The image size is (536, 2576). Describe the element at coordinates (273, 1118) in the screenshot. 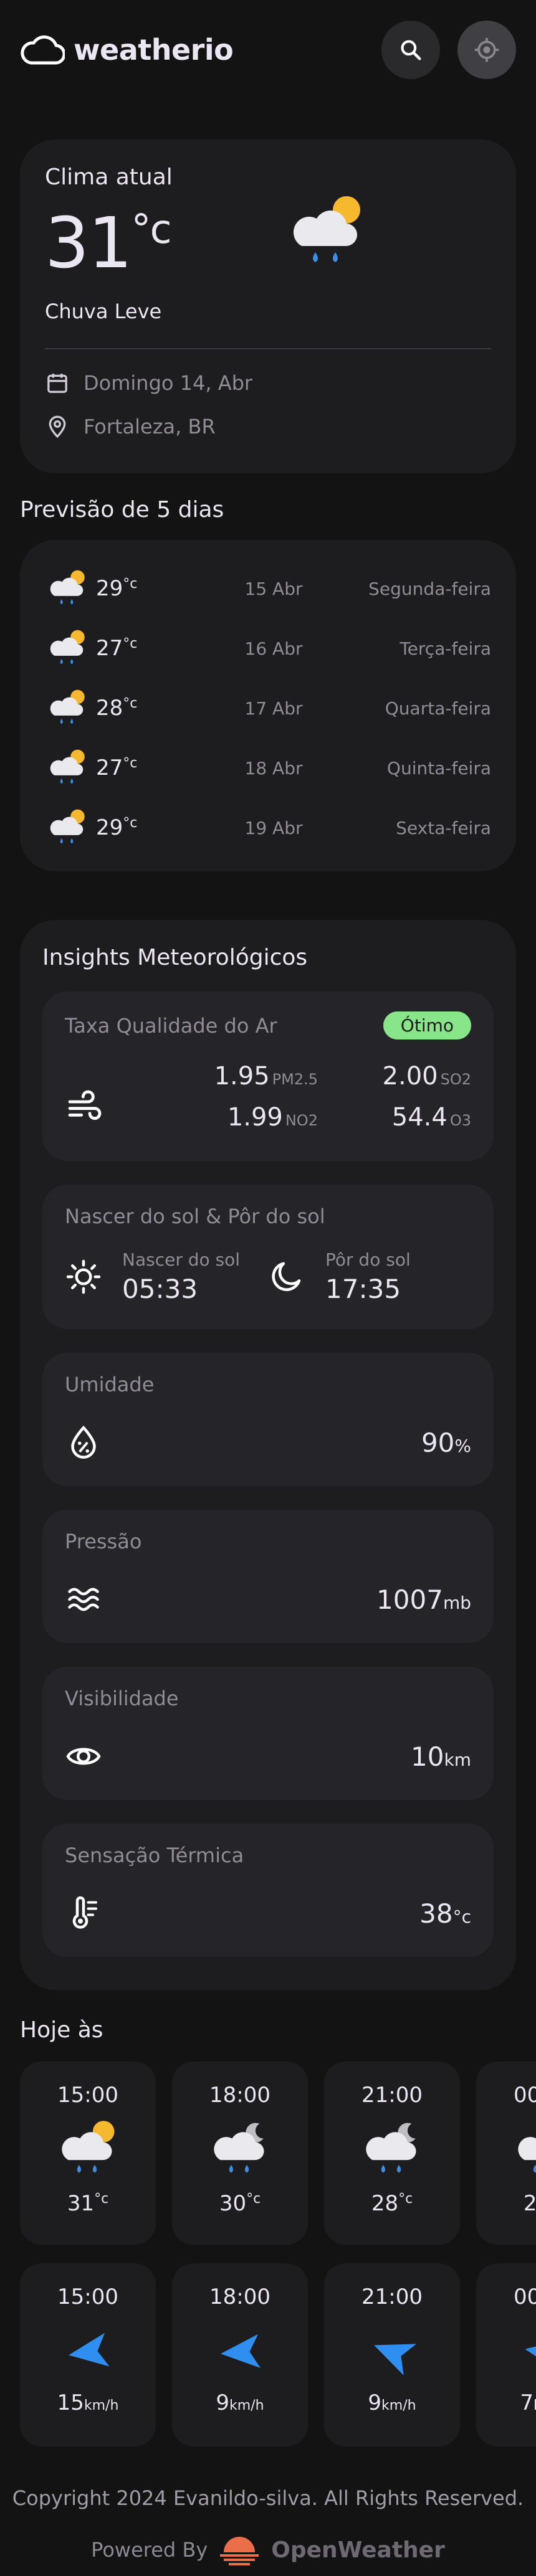

I see `no2-value: 1.99 NO2` at that location.